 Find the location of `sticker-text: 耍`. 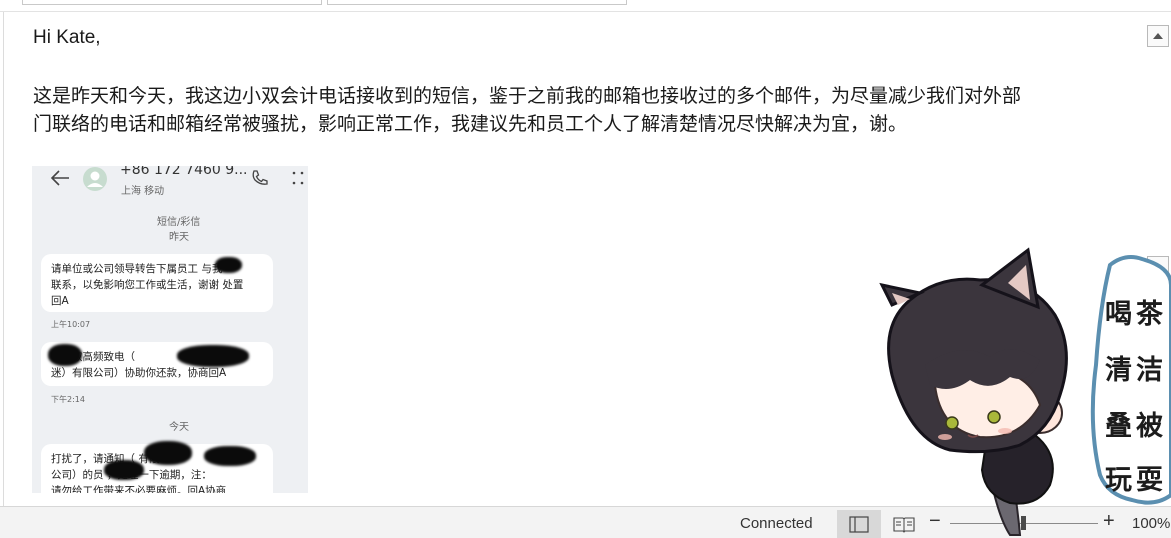

sticker-text: 耍 is located at coordinates (1149, 480).